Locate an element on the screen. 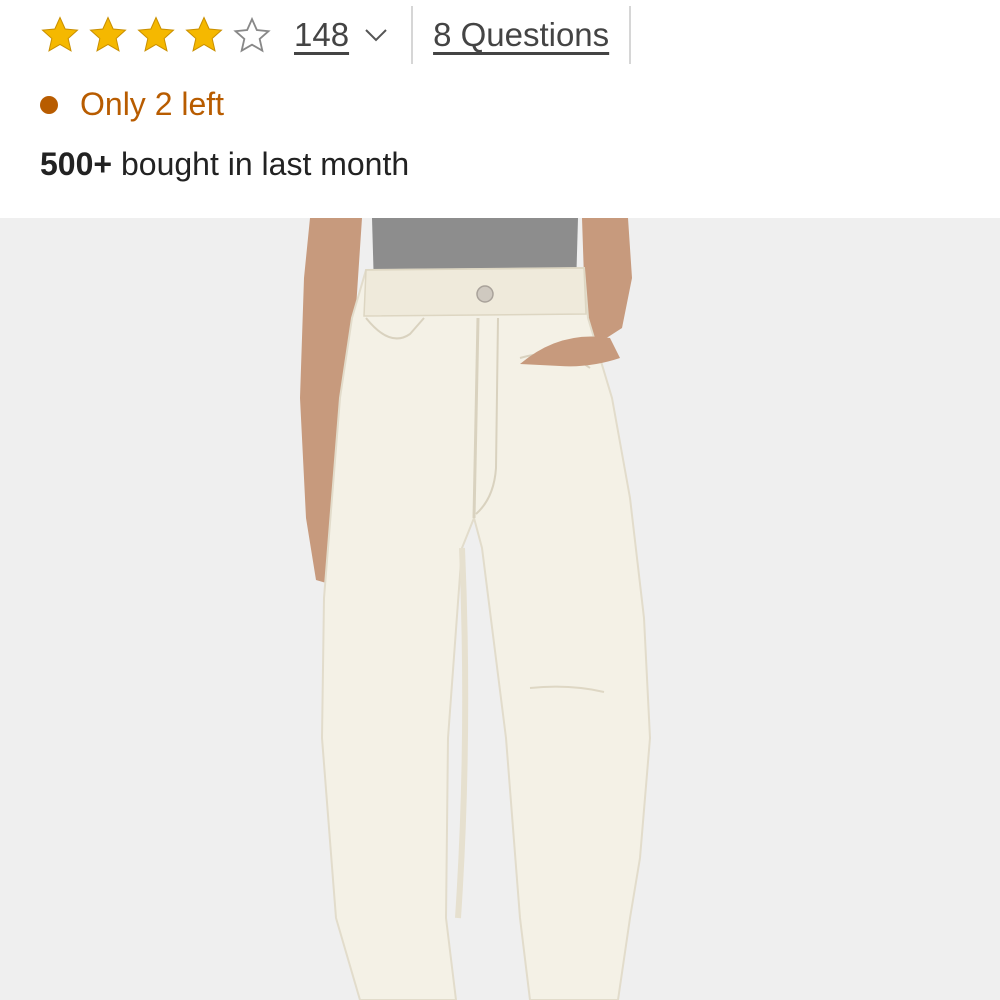 The image size is (1000, 1000). stock-status: Only 2 left is located at coordinates (132, 104).